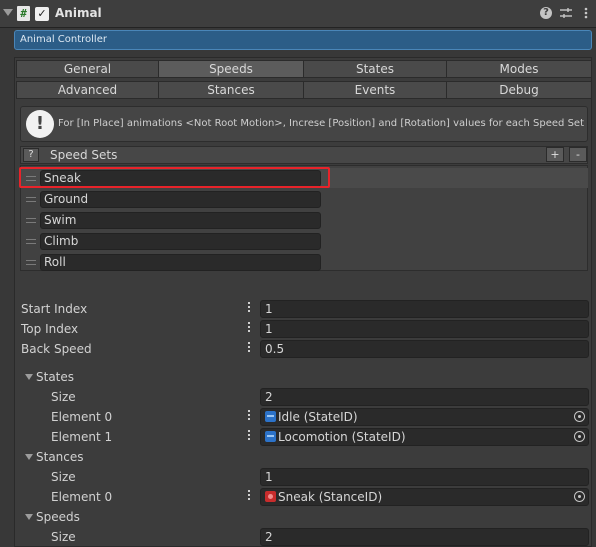 This screenshot has height=547, width=596. What do you see at coordinates (424, 309) in the screenshot?
I see `start-index-field: 1` at bounding box center [424, 309].